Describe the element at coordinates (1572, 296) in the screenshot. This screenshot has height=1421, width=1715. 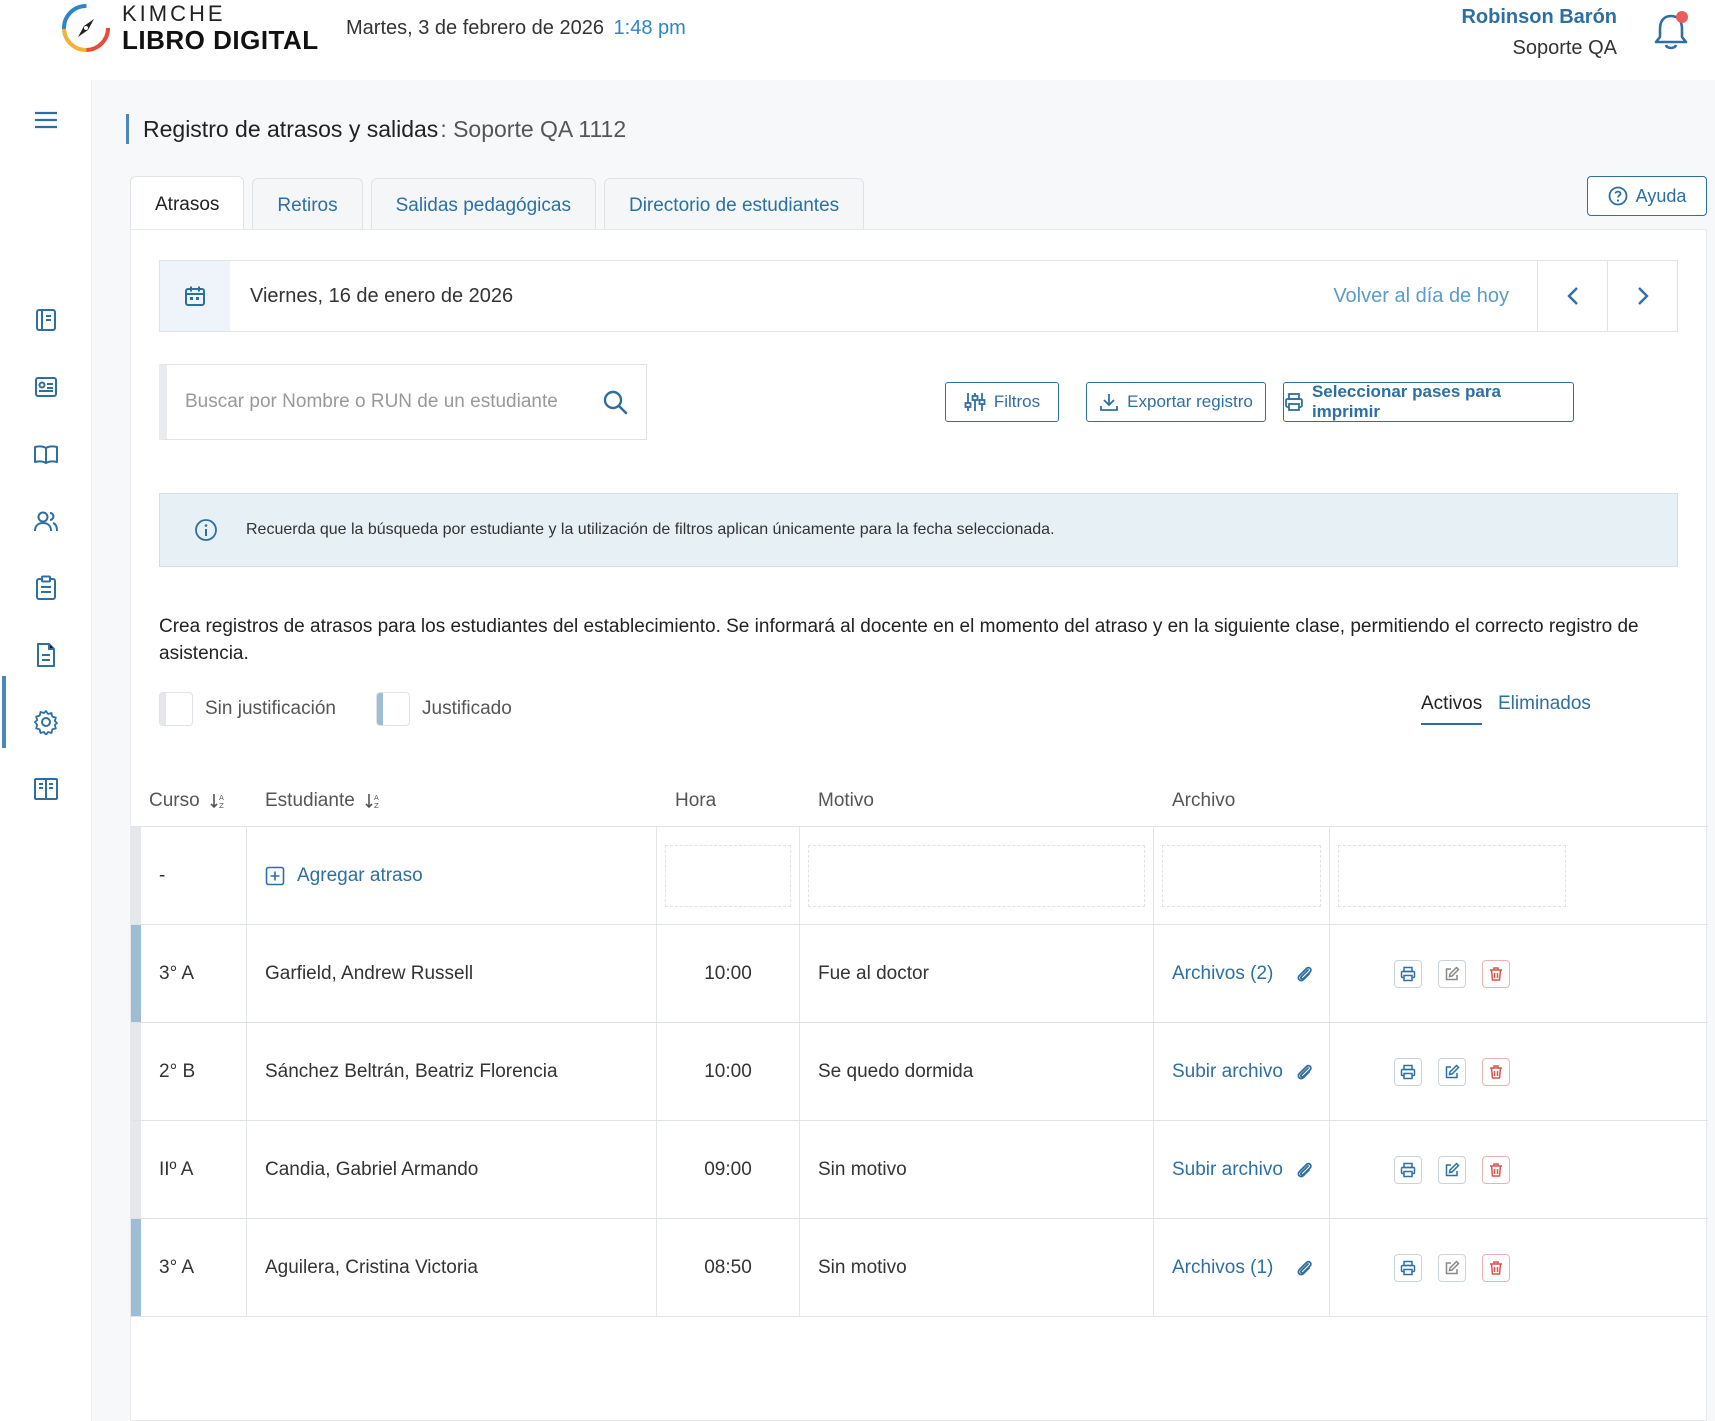
I see `previous-day-button` at that location.